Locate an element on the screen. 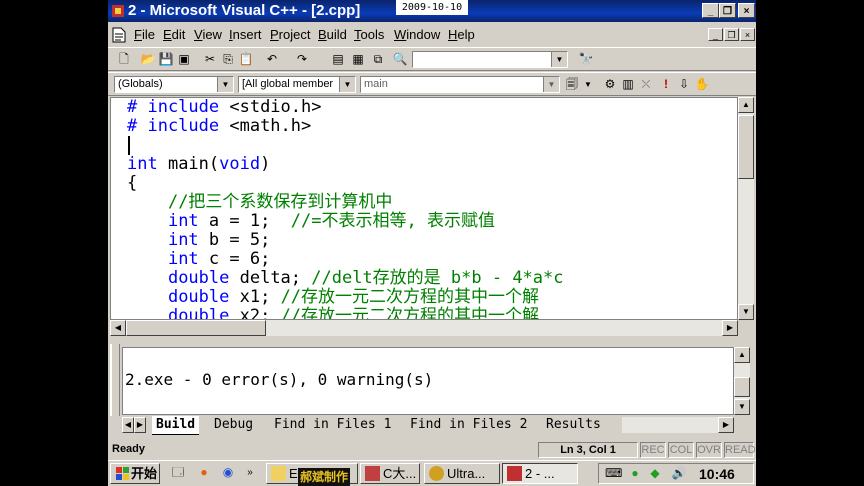 Image resolution: width=864 pixels, height=486 pixels. code-text: x2; is located at coordinates (255, 313).